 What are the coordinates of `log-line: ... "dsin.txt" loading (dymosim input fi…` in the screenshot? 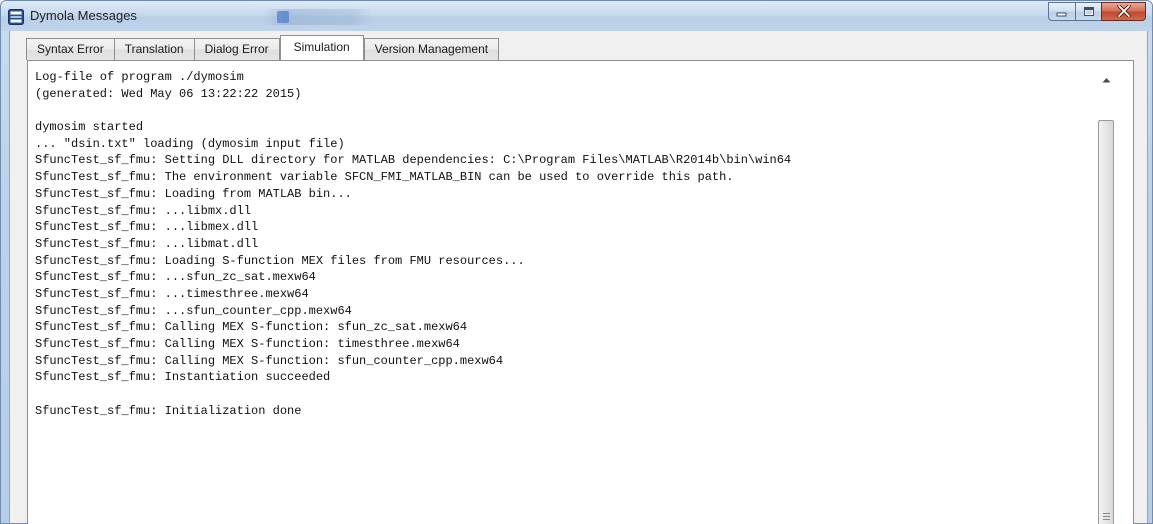 It's located at (190, 143).